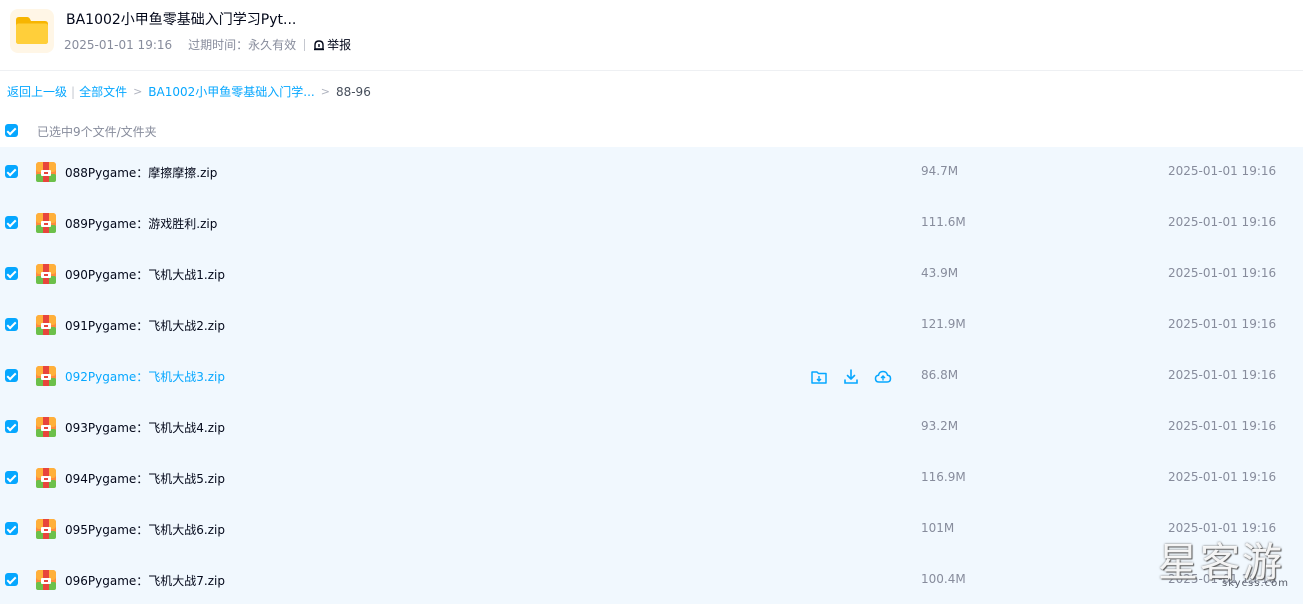 Image resolution: width=1303 pixels, height=604 pixels. What do you see at coordinates (940, 171) in the screenshot?
I see `file-size: 94.7M` at bounding box center [940, 171].